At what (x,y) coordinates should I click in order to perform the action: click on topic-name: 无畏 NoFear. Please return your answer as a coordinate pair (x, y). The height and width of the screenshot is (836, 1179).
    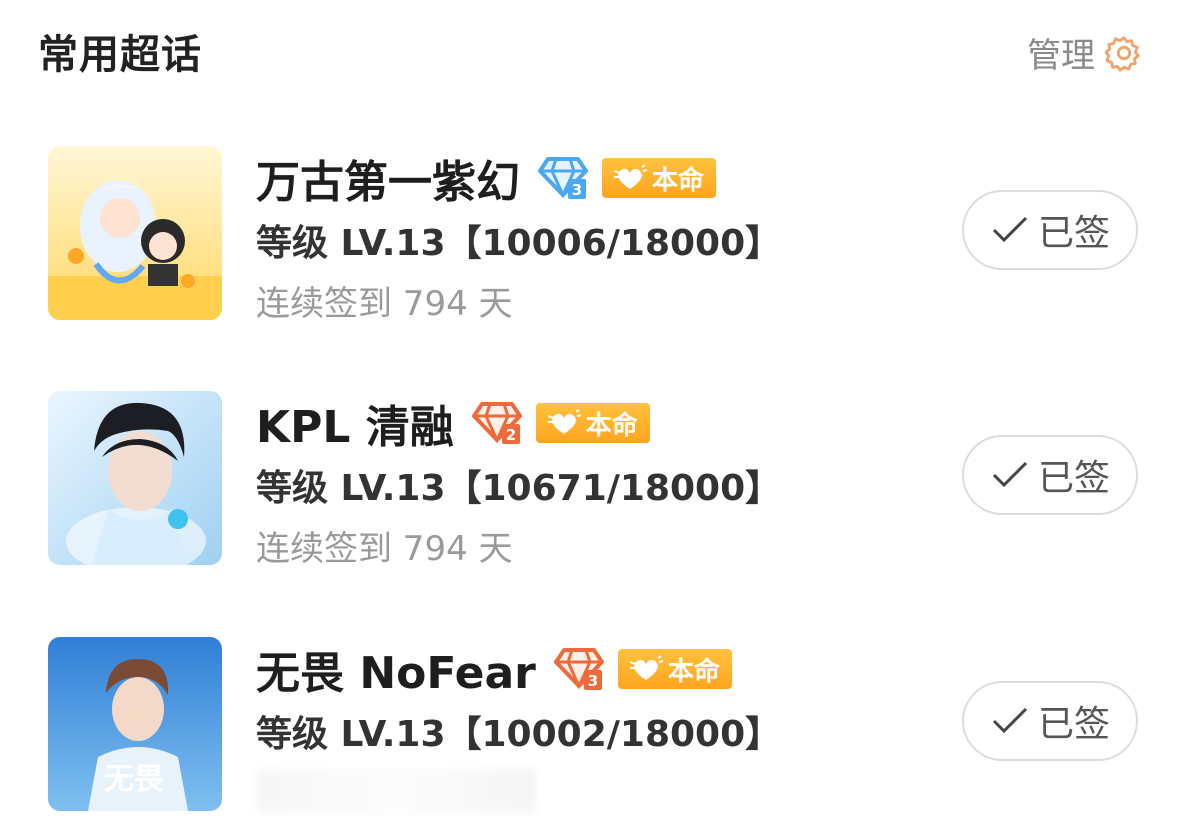
    Looking at the image, I should click on (396, 669).